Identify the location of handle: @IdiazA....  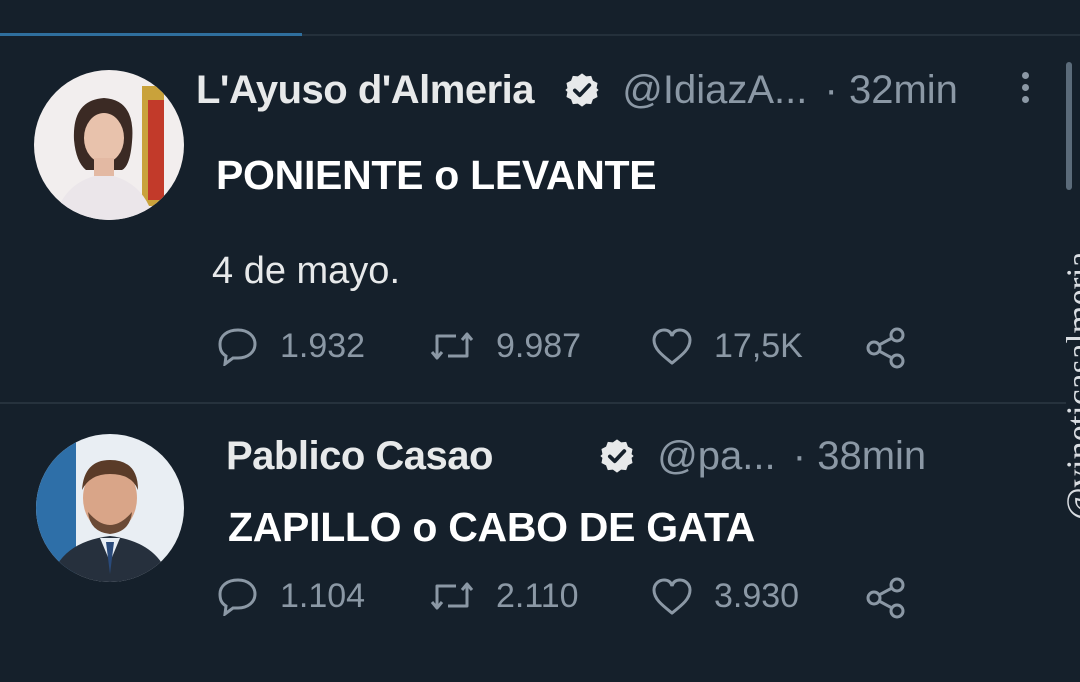
(714, 90).